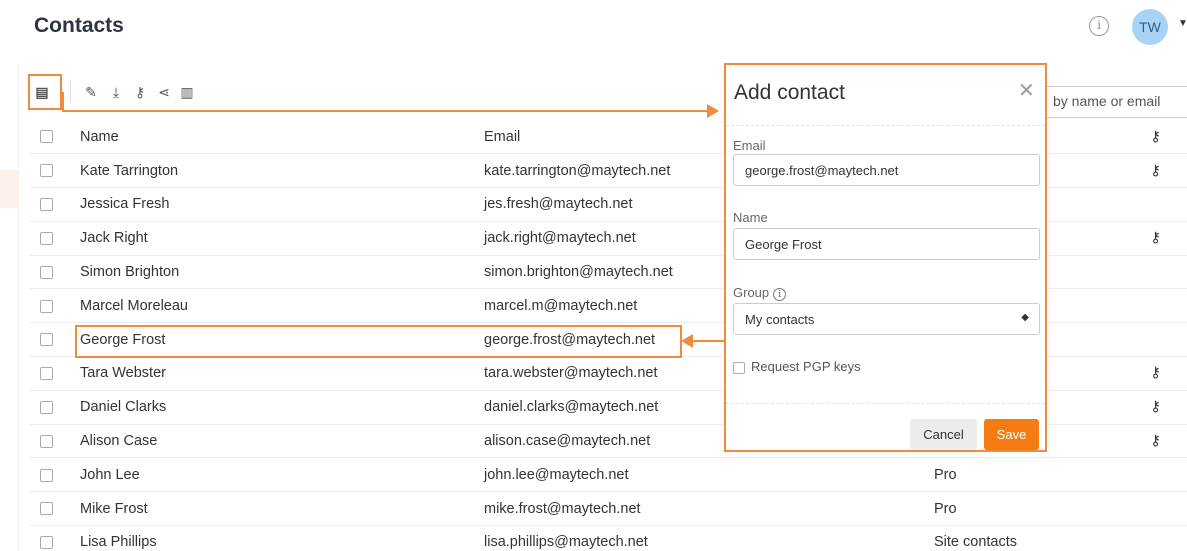 This screenshot has height=551, width=1187. What do you see at coordinates (129, 170) in the screenshot?
I see `contact-name: Kate Tarrington` at bounding box center [129, 170].